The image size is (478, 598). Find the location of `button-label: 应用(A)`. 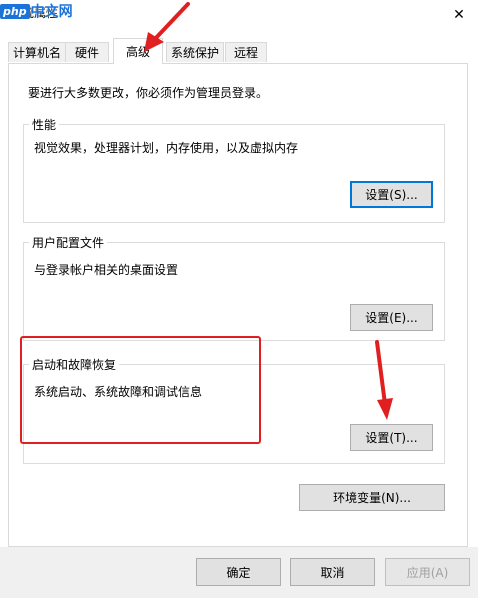

button-label: 应用(A) is located at coordinates (427, 572).